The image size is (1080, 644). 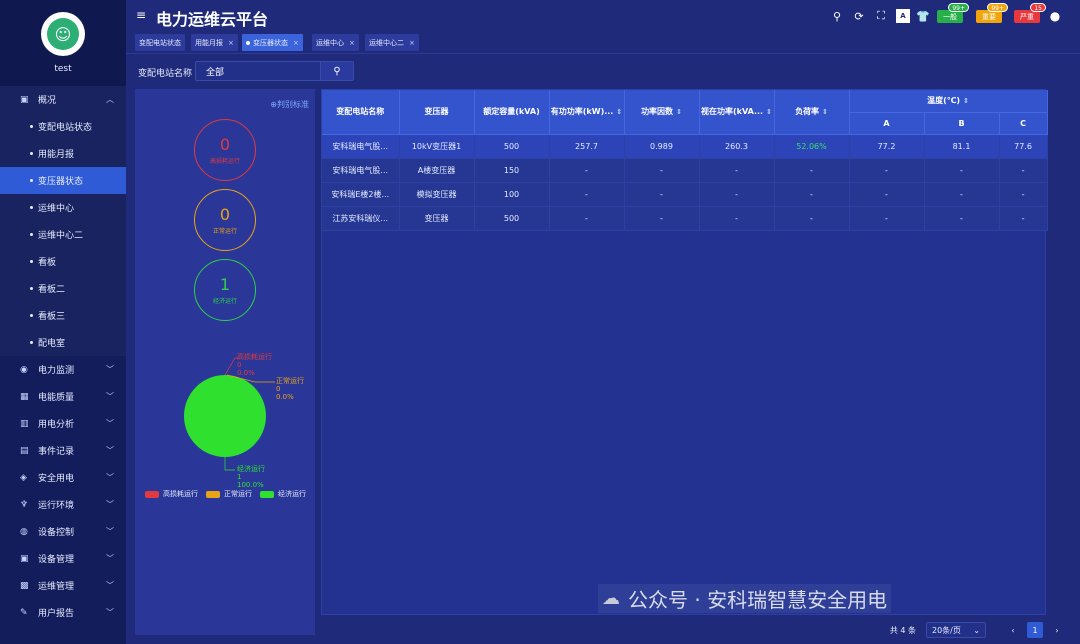 I want to click on alert-important-button: 重要 99+, so click(x=992, y=13).